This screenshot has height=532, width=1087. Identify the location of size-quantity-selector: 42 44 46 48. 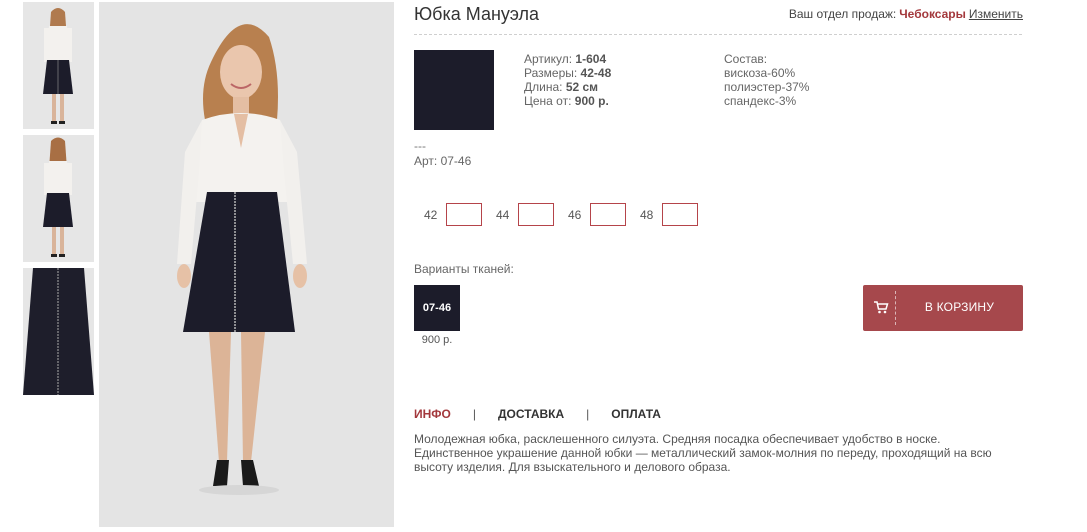
(568, 214).